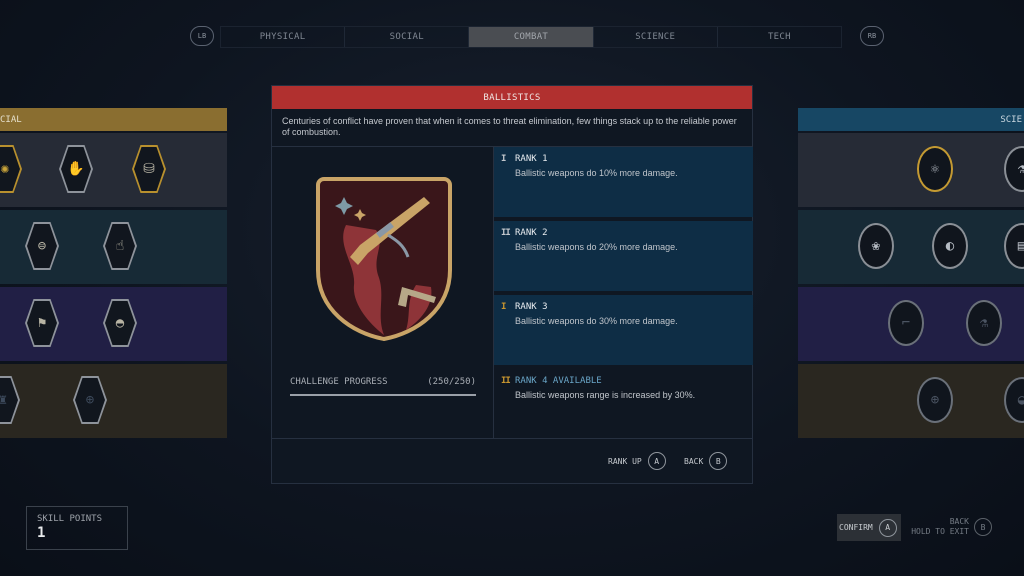  Describe the element at coordinates (1014, 169) in the screenshot. I see `lab-creature-icon: ⚗` at that location.